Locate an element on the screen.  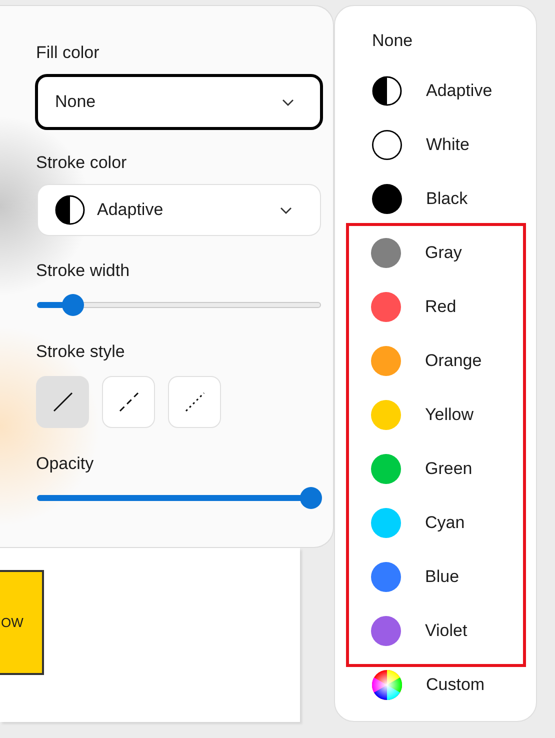
opacity-slider is located at coordinates (179, 498).